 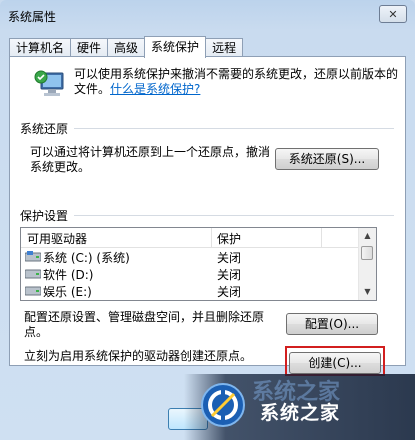 What do you see at coordinates (175, 47) in the screenshot?
I see `tab-system-protection: 系统保护` at bounding box center [175, 47].